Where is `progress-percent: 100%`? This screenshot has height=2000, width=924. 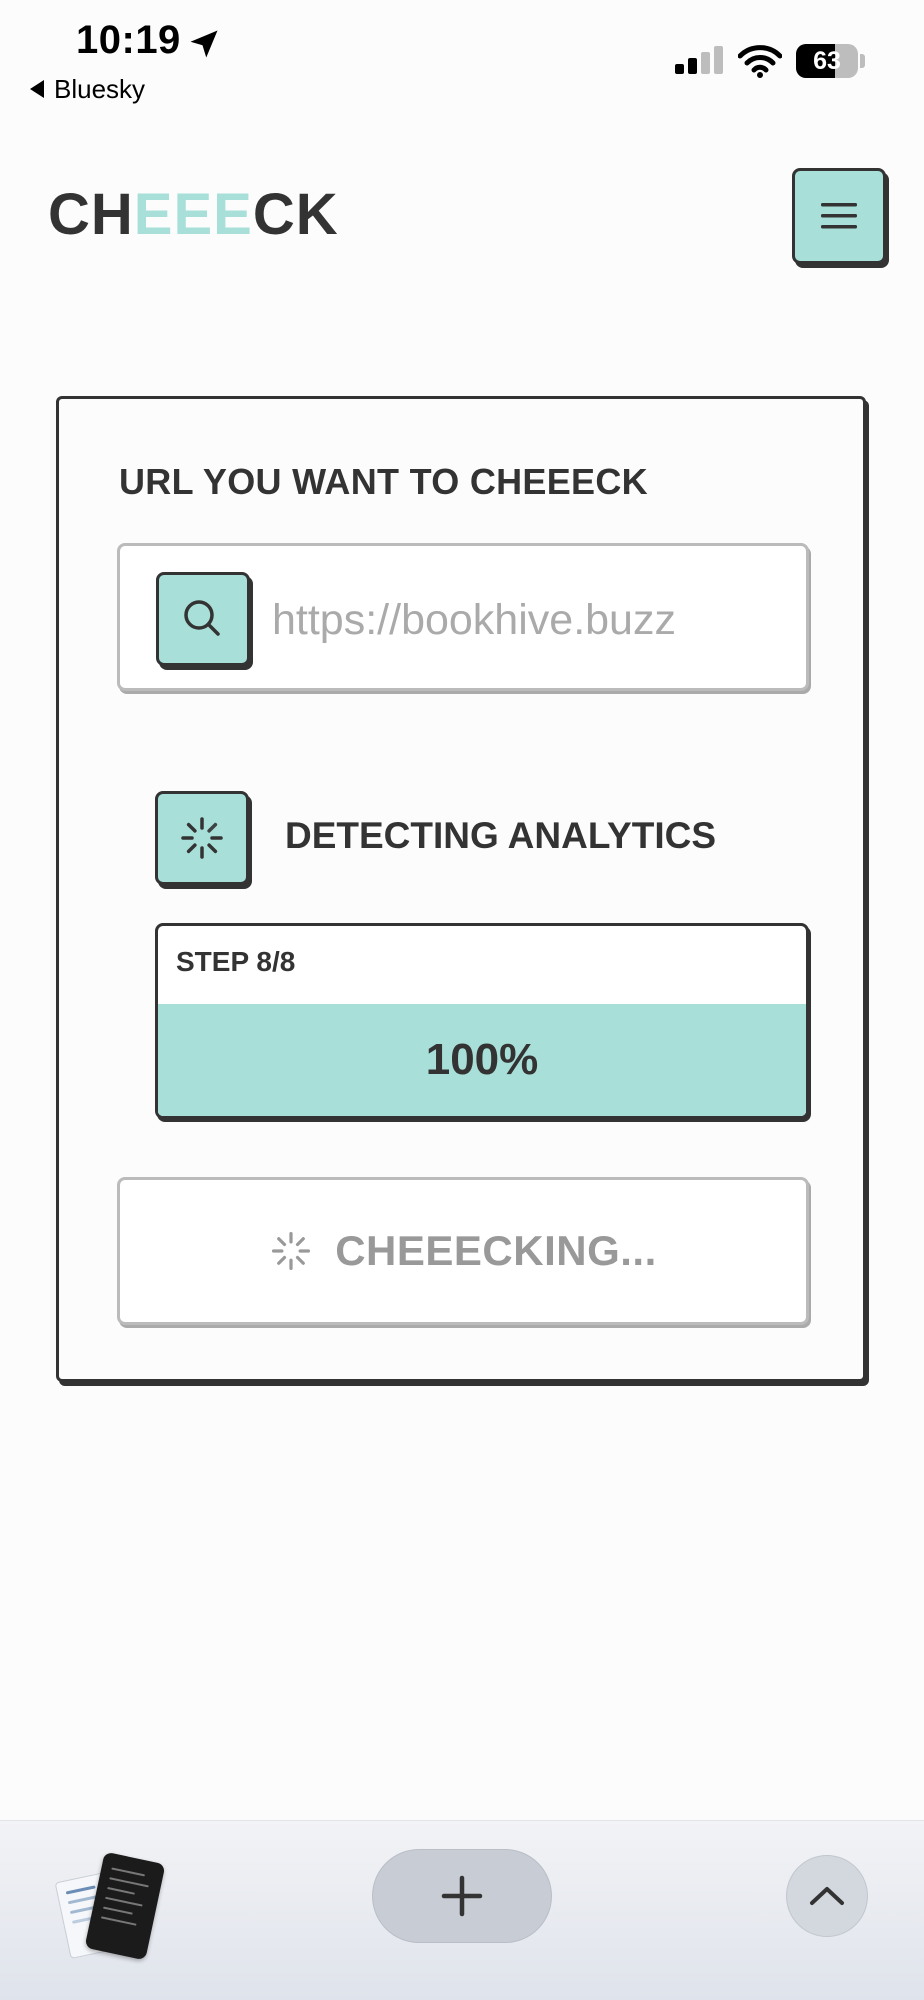
progress-percent: 100% is located at coordinates (482, 1059).